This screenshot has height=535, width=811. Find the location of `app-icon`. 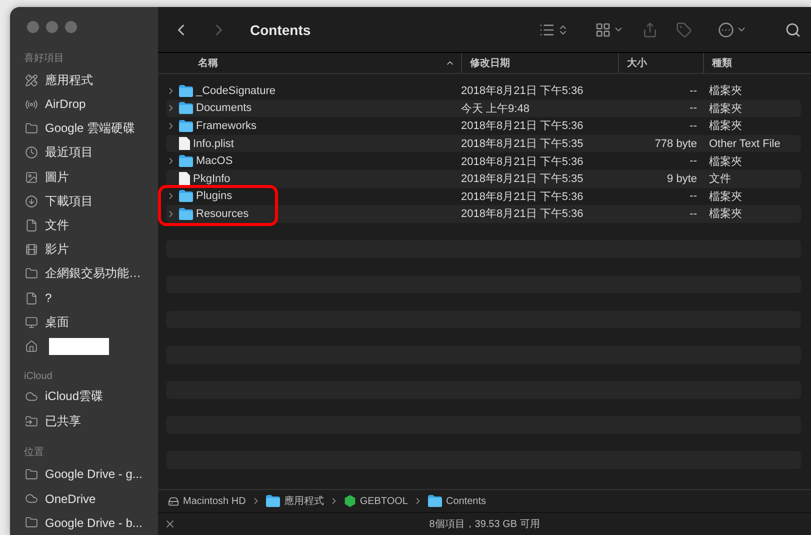

app-icon is located at coordinates (350, 501).